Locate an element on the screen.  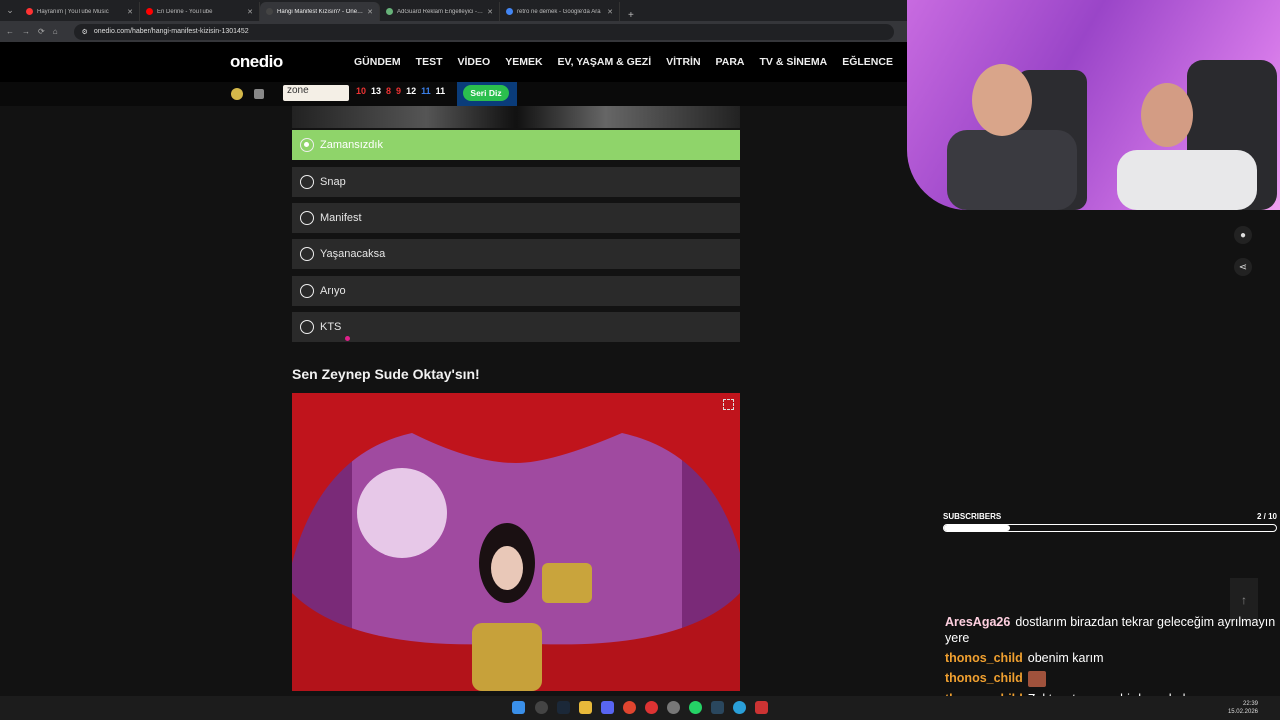
nav-item: TEST is located at coordinates (429, 62).